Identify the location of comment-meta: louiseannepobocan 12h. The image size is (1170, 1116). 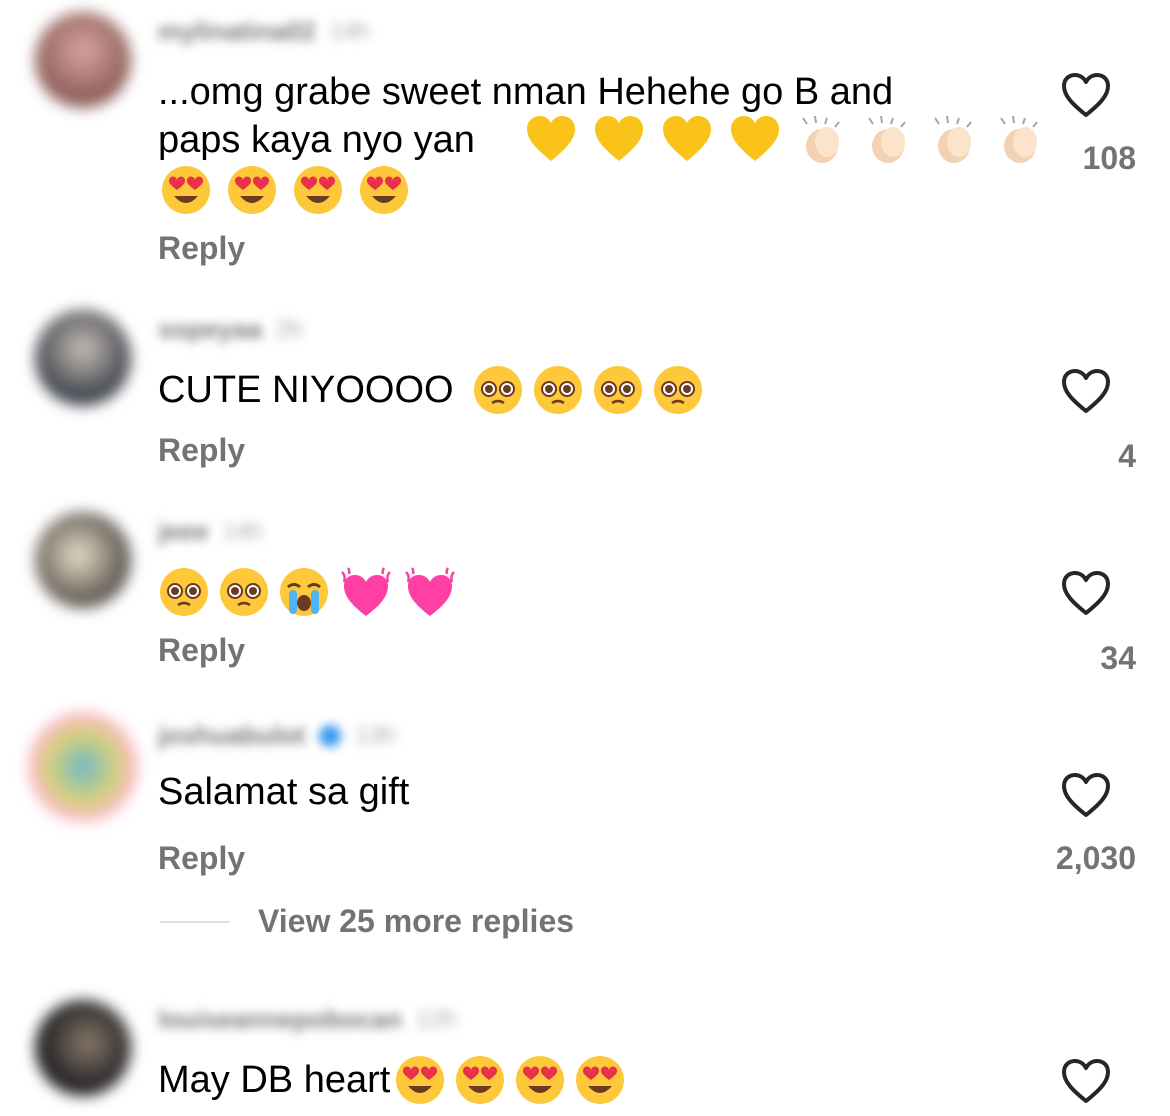
(307, 1019).